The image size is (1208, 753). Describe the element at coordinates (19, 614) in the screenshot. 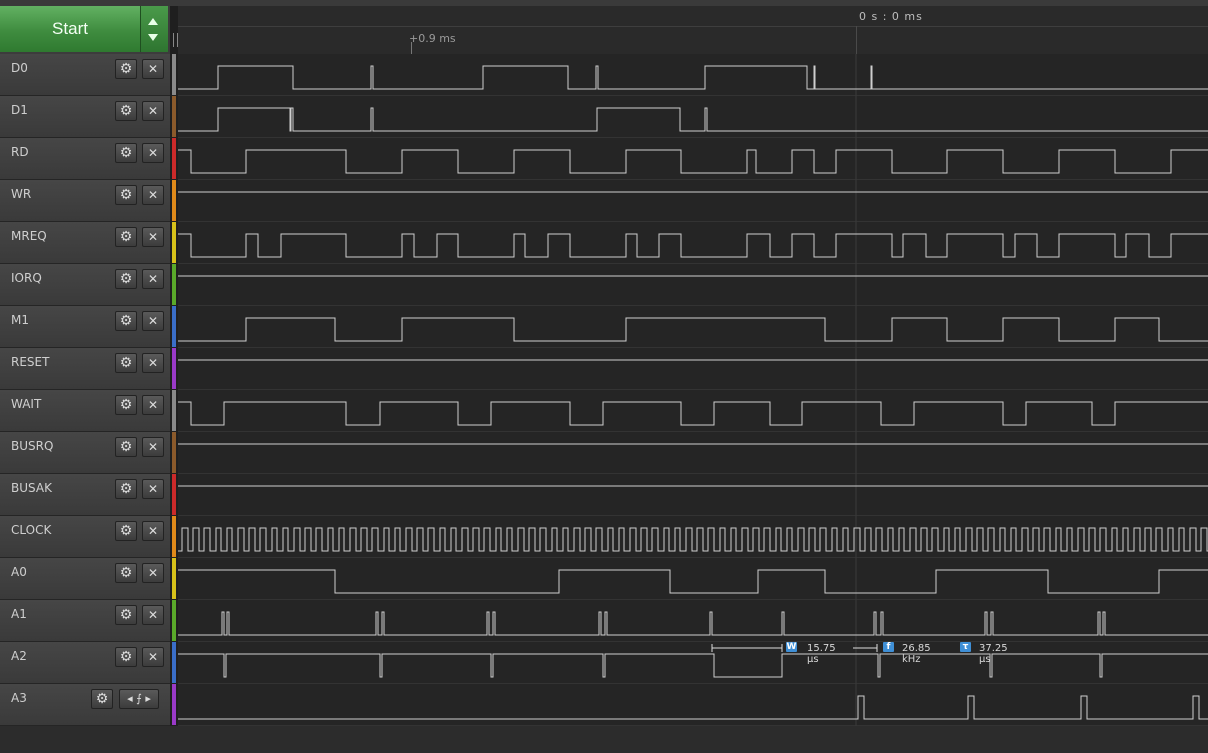

I see `channel-name: A1` at that location.